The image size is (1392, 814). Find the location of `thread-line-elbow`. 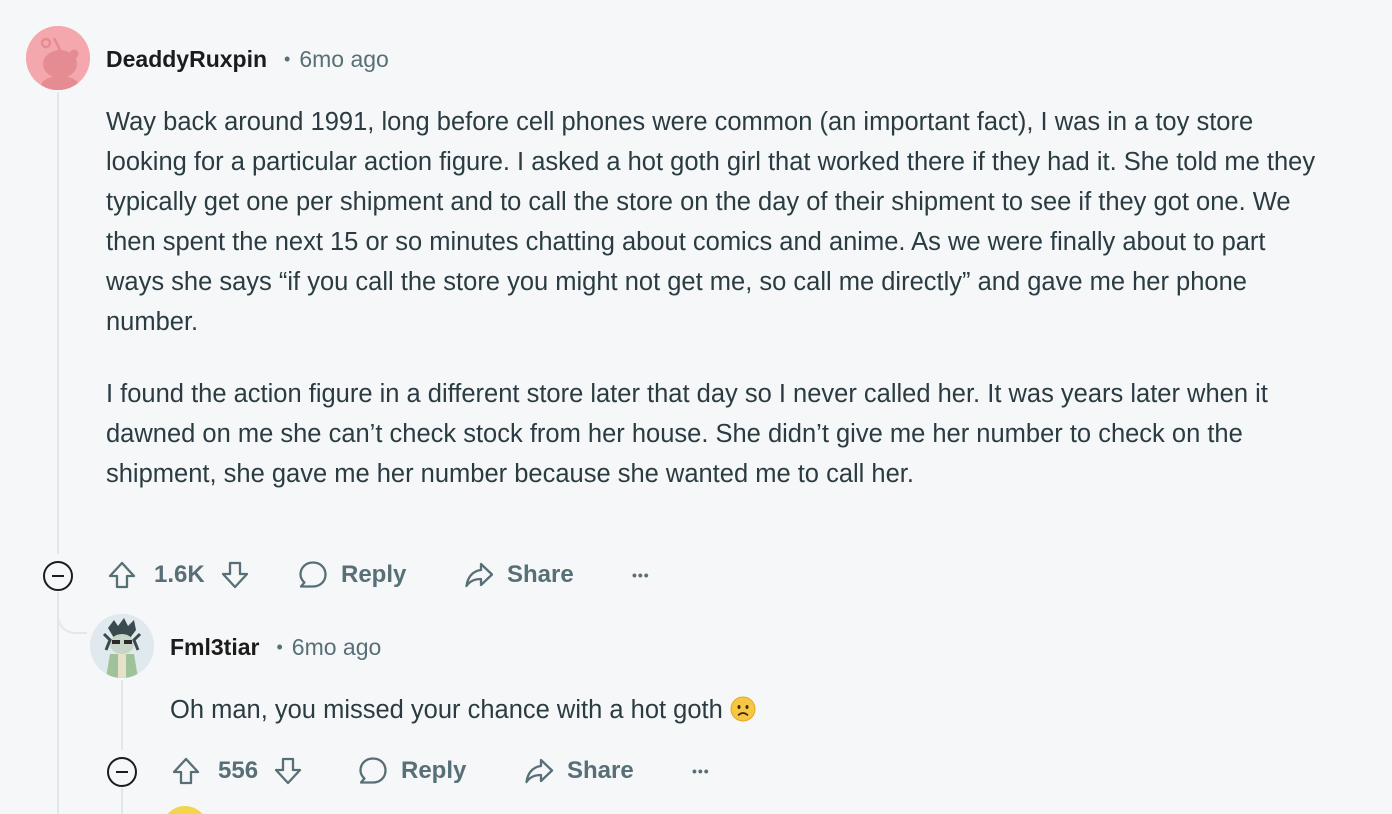

thread-line-elbow is located at coordinates (72, 614).